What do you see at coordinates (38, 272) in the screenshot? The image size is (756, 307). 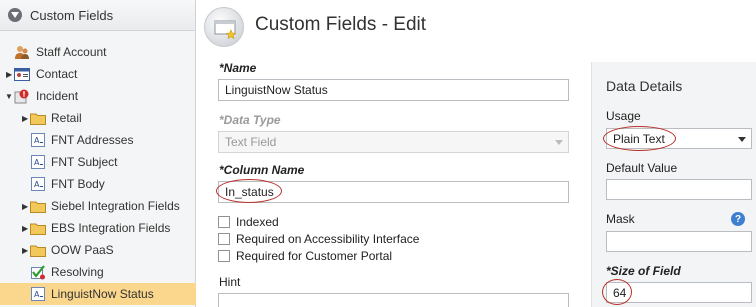 I see `checkbox-field-icon` at bounding box center [38, 272].